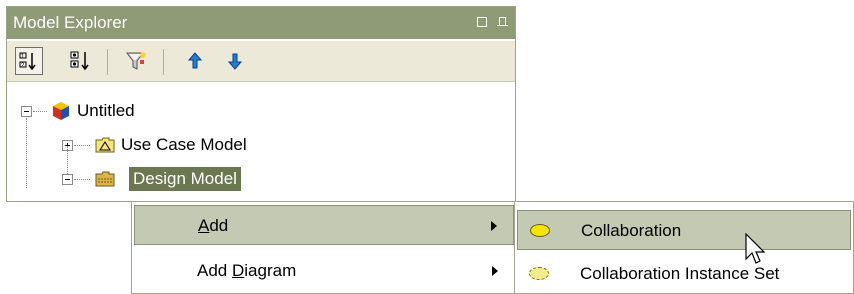  What do you see at coordinates (322, 247) in the screenshot?
I see `context-menu: Add Add Diagram` at bounding box center [322, 247].